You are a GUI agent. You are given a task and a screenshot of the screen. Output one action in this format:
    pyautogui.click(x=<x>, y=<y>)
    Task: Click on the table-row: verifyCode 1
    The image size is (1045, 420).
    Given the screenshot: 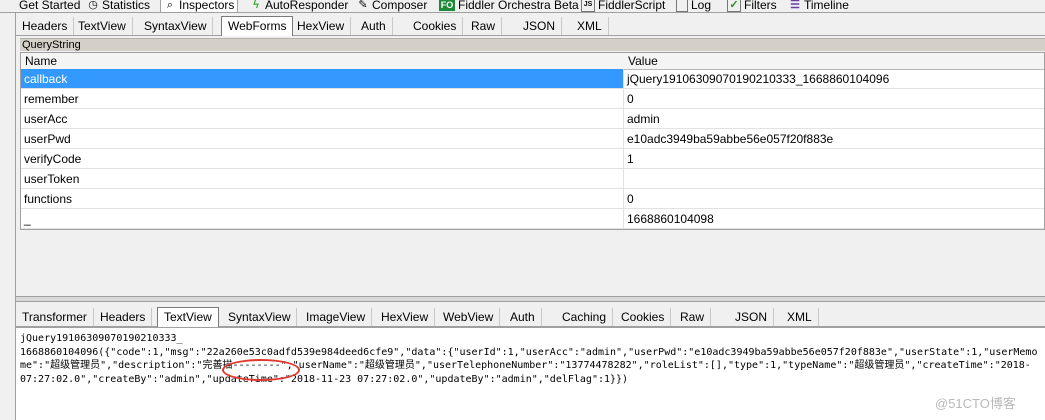 What is the action you would take?
    pyautogui.click(x=532, y=159)
    